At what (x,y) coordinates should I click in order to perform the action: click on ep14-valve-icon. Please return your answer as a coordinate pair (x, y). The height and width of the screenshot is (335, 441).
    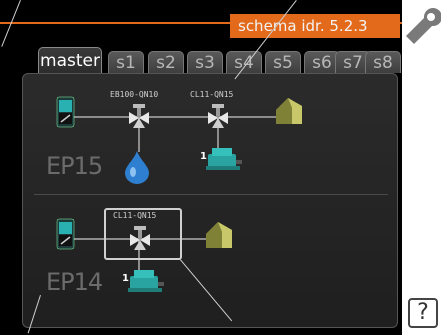
    Looking at the image, I should click on (140, 240).